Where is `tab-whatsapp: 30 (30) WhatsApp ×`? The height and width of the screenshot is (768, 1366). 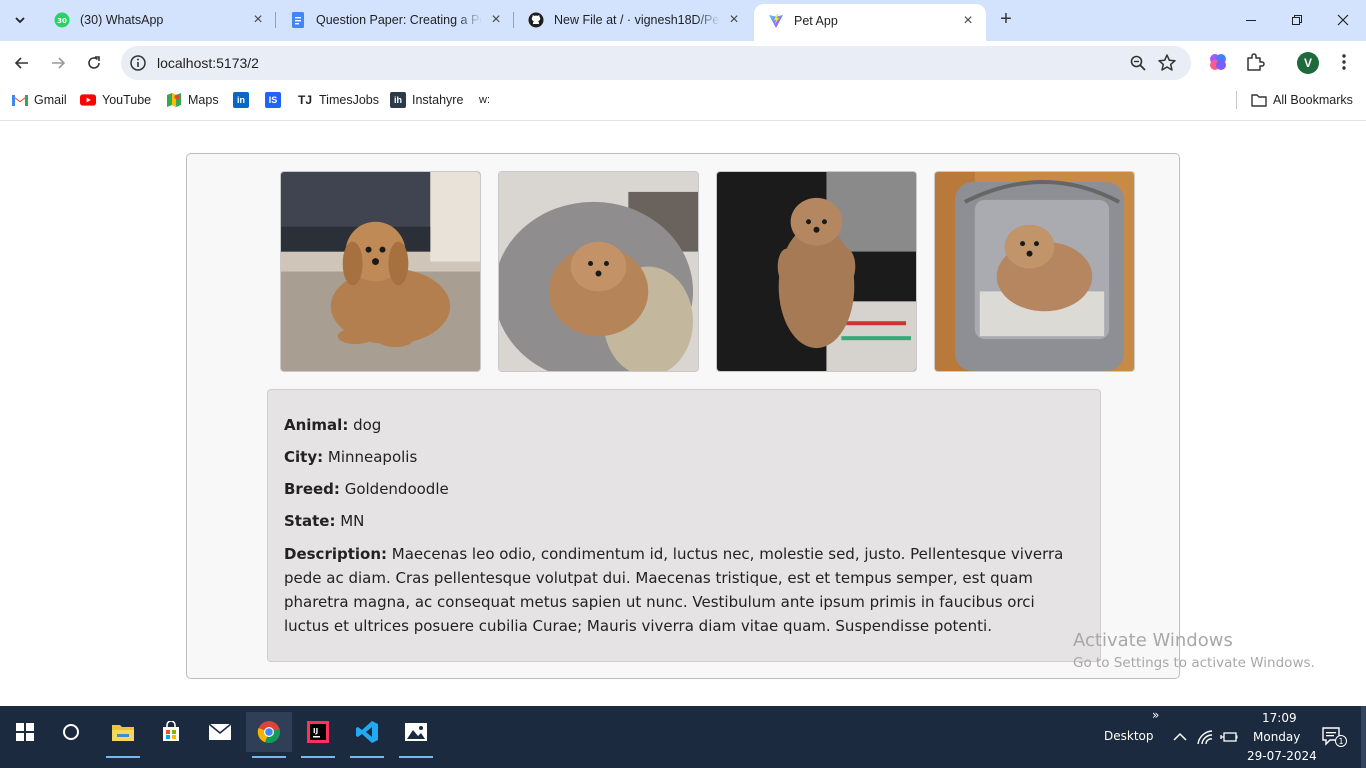
tab-whatsapp: 30 (30) WhatsApp × is located at coordinates (158, 20).